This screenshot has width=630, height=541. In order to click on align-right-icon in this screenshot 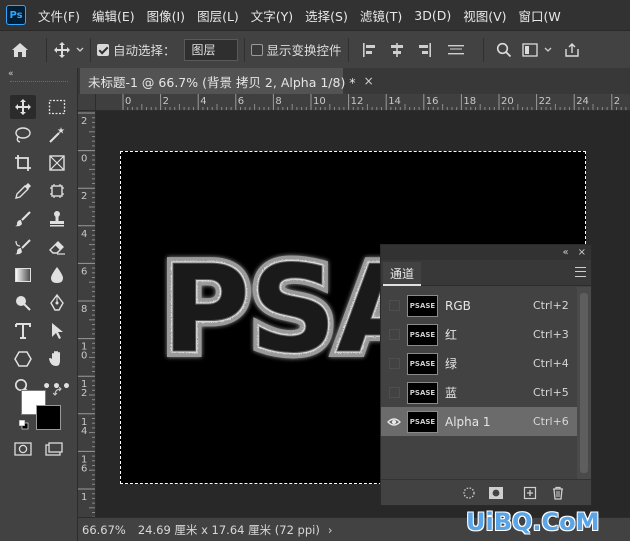, I will do `click(425, 50)`.